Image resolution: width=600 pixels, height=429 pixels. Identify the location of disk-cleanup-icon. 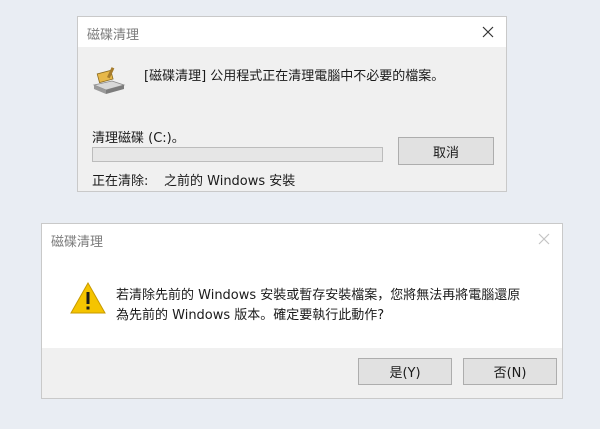
(109, 80).